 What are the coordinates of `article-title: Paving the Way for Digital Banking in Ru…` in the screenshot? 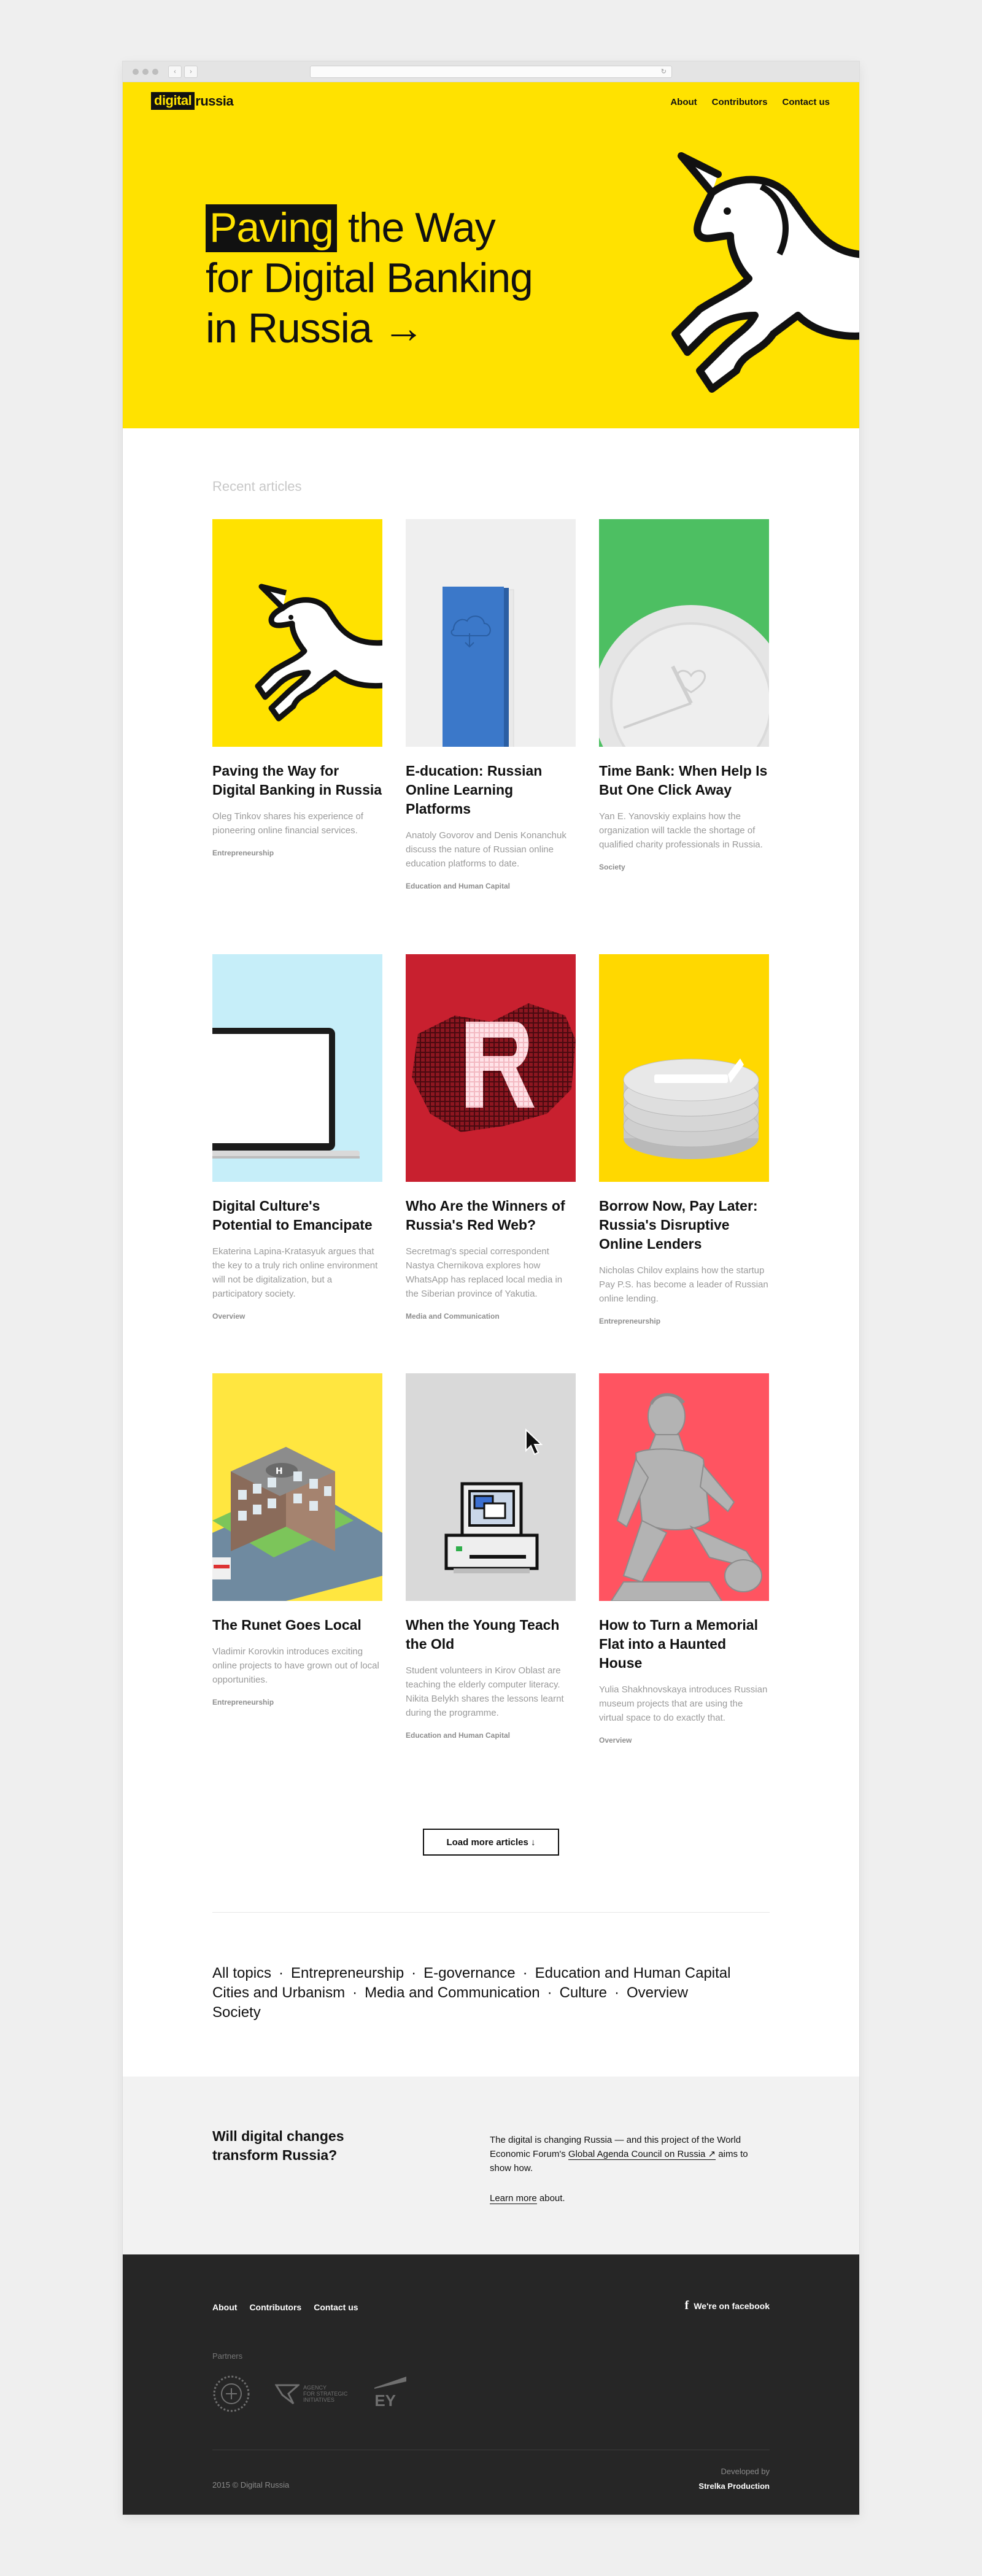 It's located at (297, 781).